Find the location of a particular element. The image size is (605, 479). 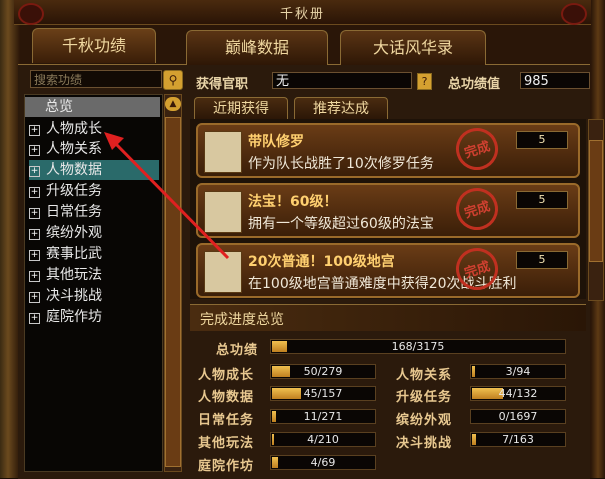

help-icon: ? is located at coordinates (424, 81).